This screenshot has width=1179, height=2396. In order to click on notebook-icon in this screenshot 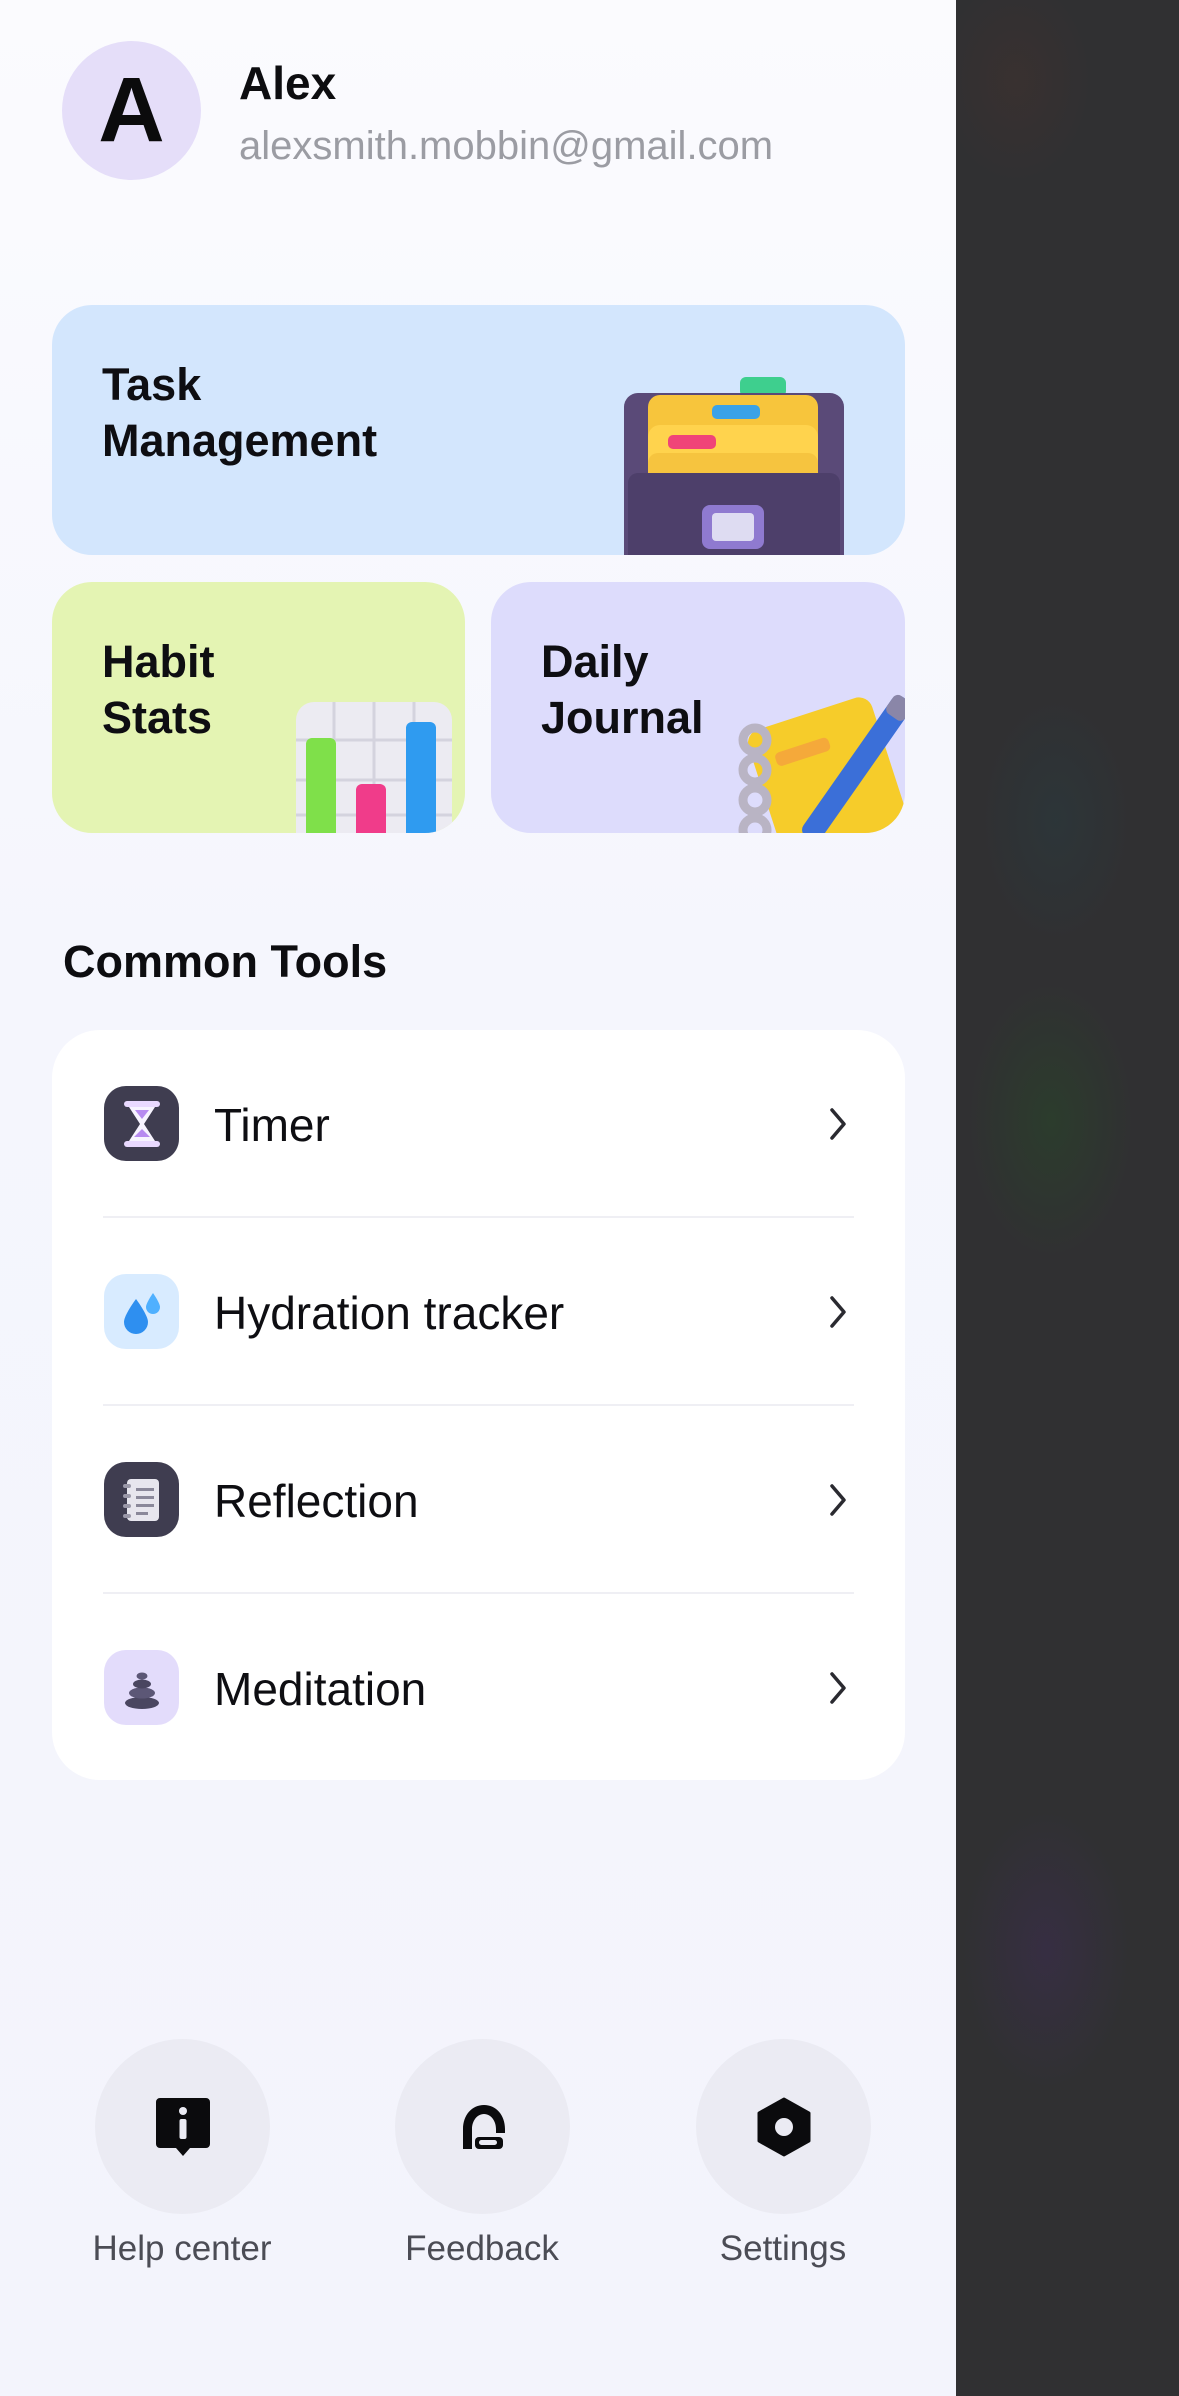, I will do `click(141, 1499)`.